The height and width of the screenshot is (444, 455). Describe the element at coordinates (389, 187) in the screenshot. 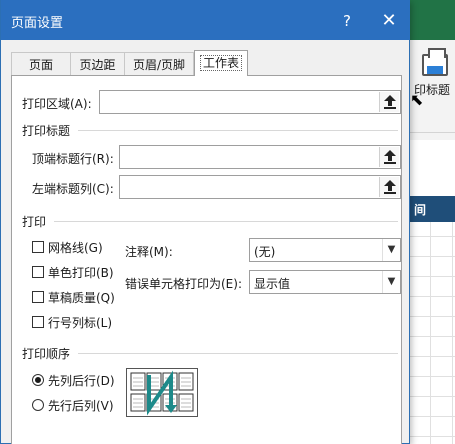

I see `columns-collapse-button` at that location.